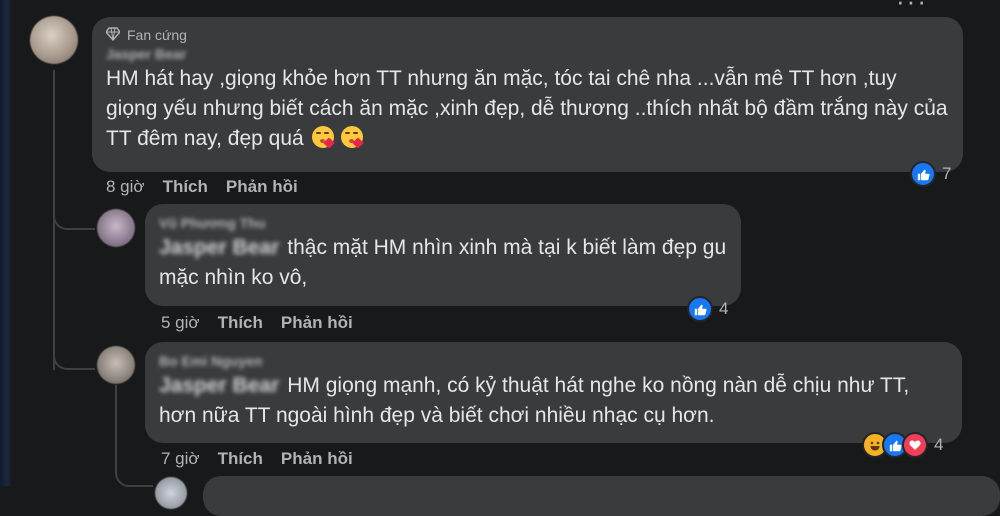  What do you see at coordinates (157, 35) in the screenshot?
I see `badge-label: Fan cứng` at bounding box center [157, 35].